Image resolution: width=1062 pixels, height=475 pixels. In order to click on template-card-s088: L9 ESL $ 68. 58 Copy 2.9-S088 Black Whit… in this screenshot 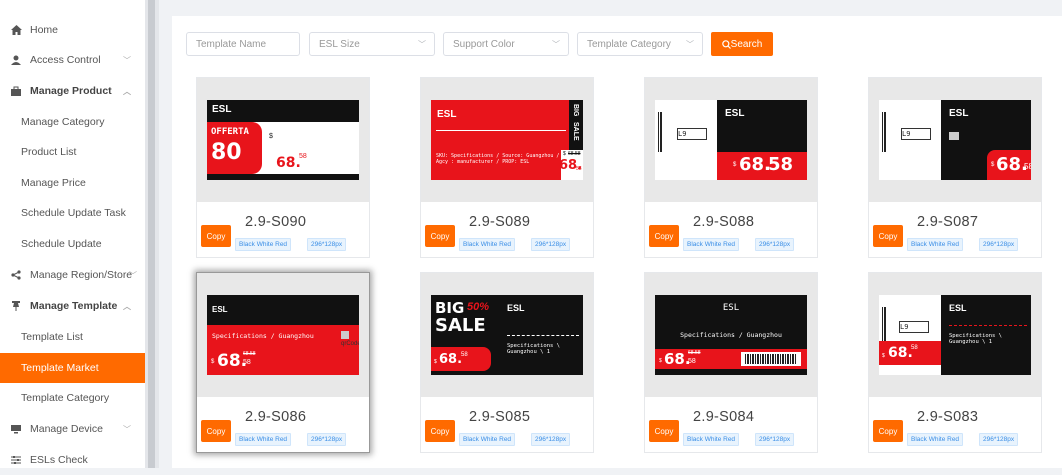, I will do `click(731, 167)`.